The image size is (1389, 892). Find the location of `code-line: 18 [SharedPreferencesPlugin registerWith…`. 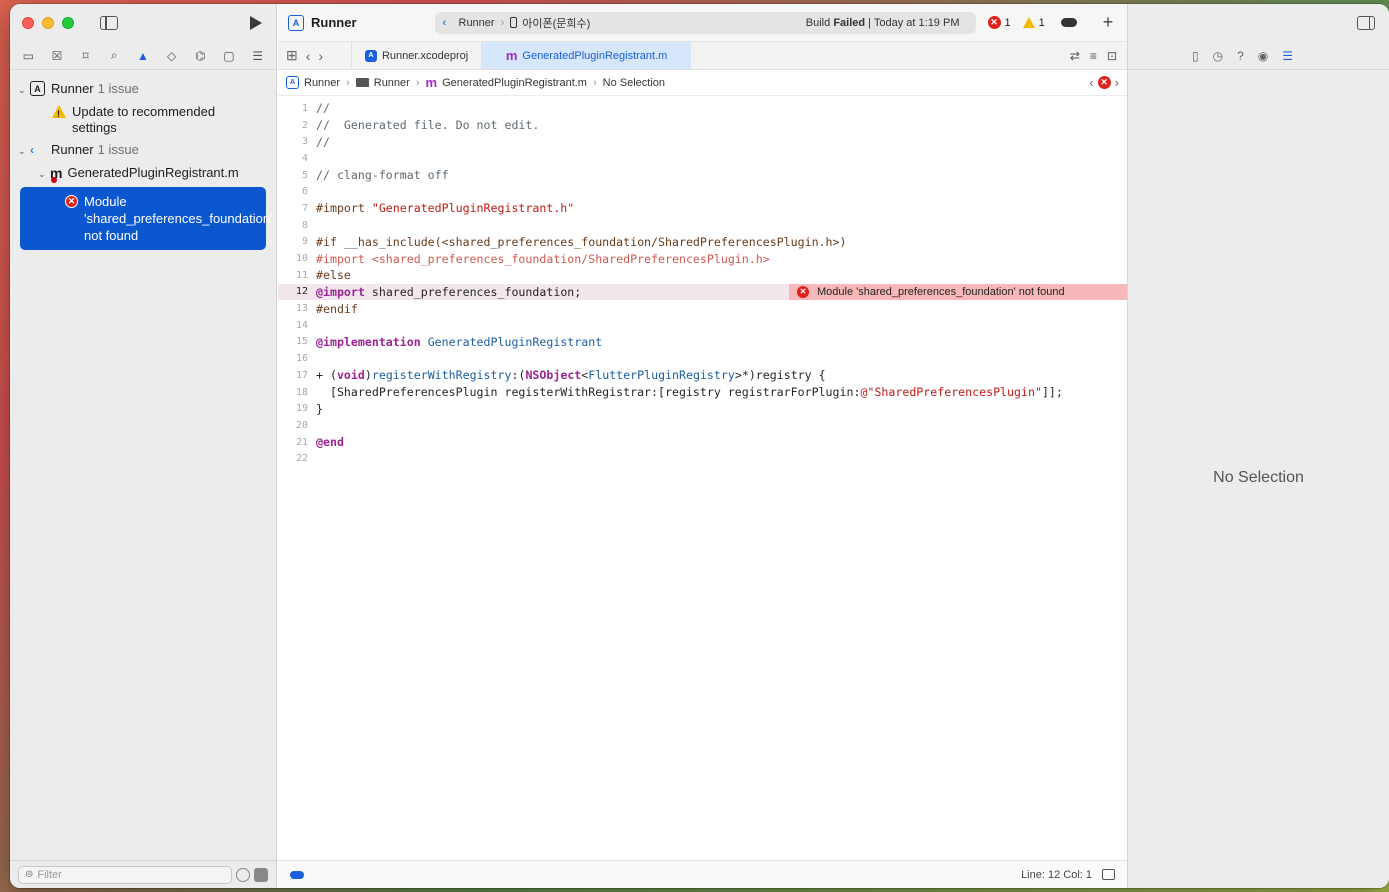

code-line: 18 [SharedPreferencesPlugin registerWith… is located at coordinates (702, 392).